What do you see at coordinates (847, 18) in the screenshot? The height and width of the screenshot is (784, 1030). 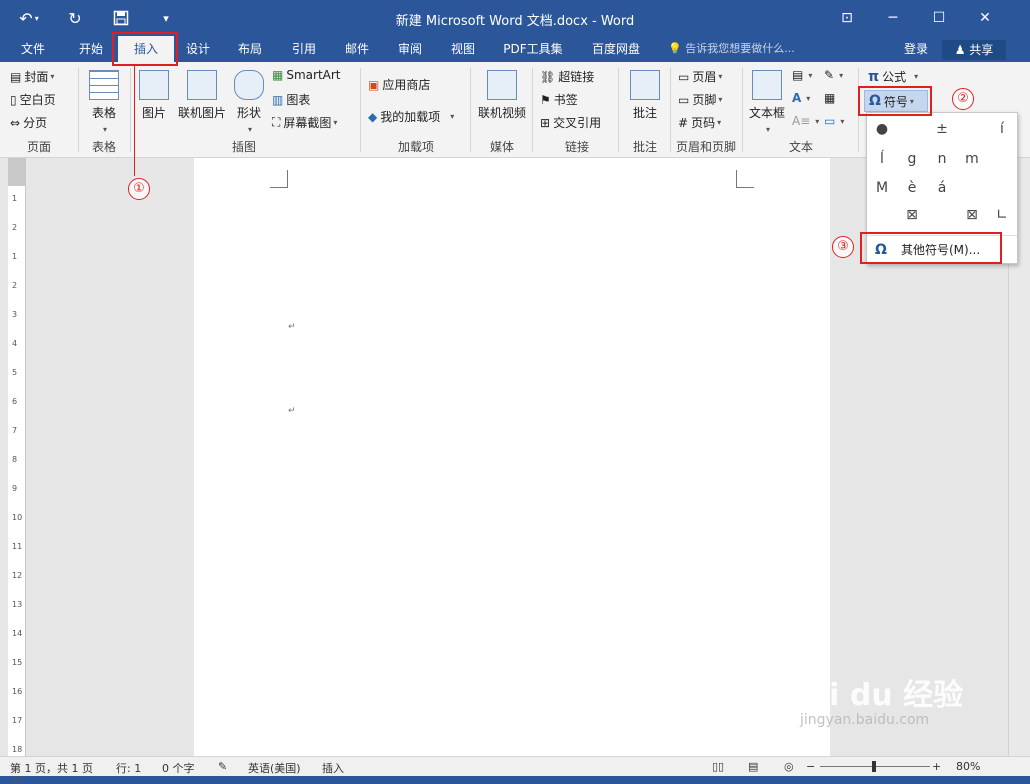 I see `ribbon-display-icon: ⊡` at bounding box center [847, 18].